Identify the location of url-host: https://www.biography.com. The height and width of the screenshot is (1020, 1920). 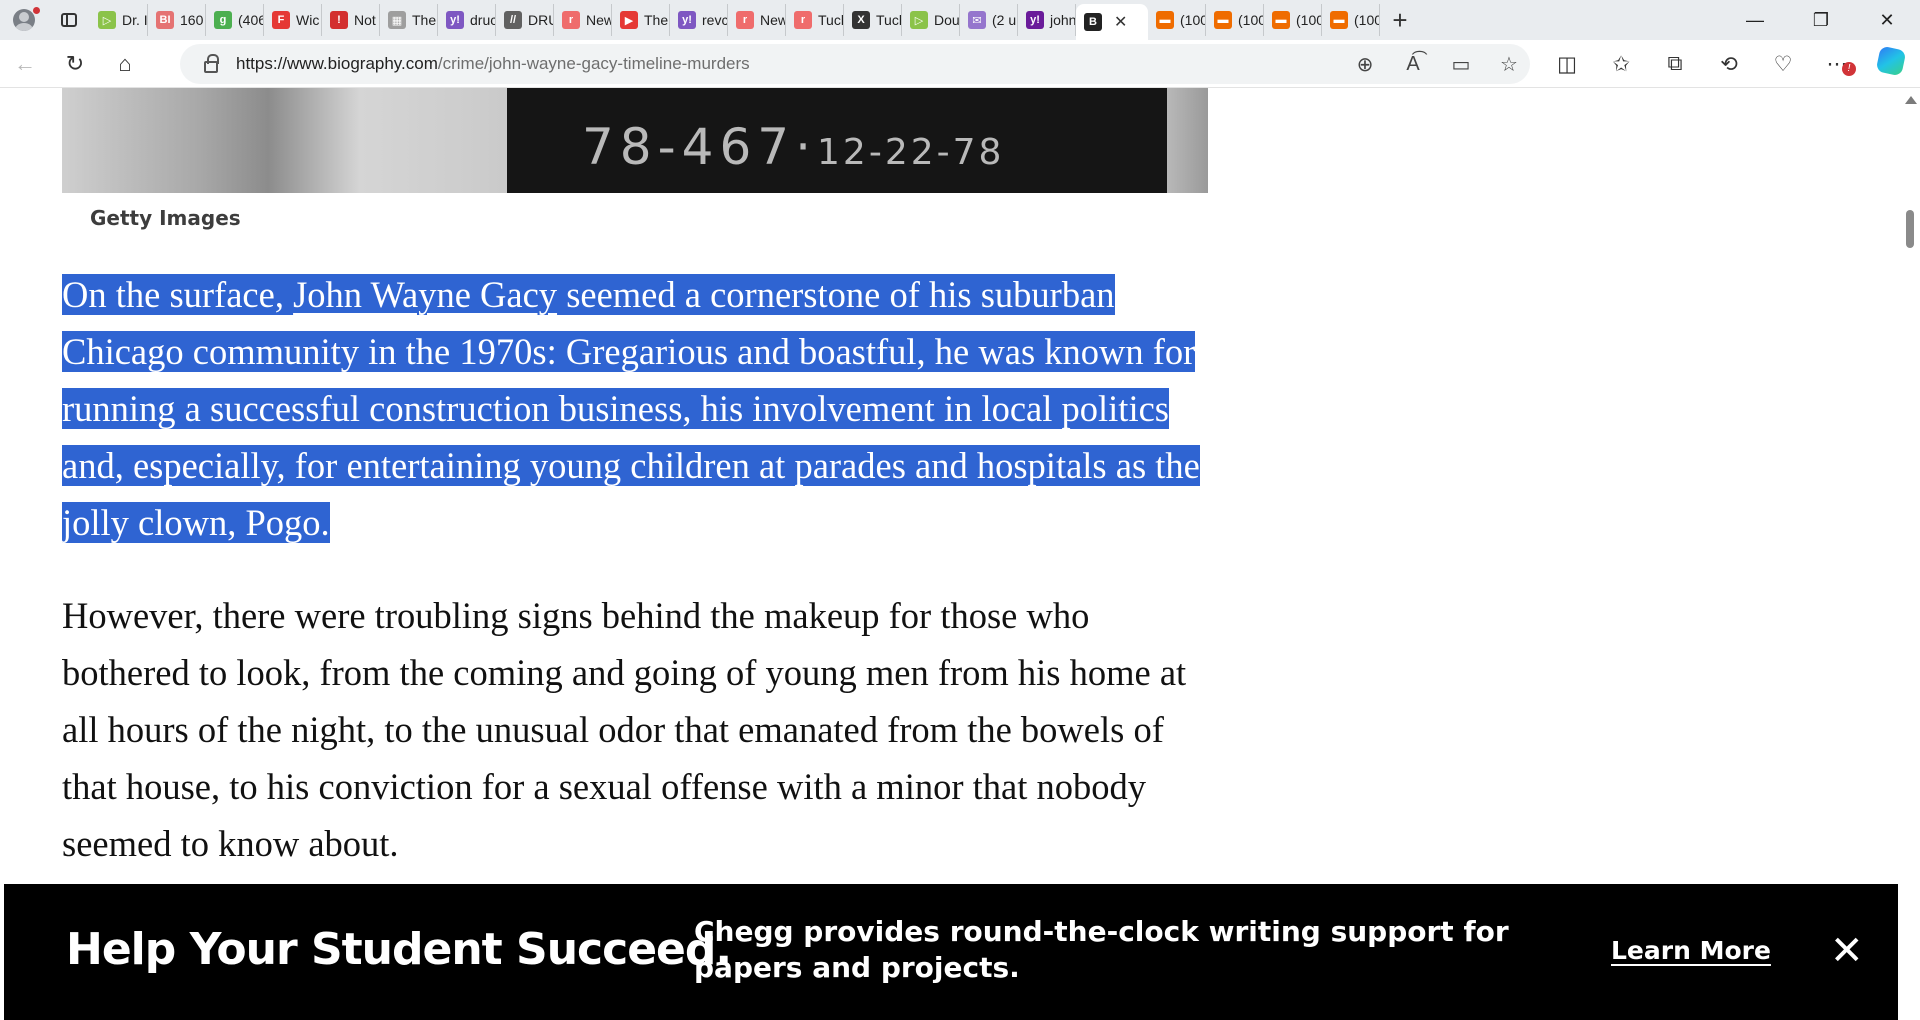
(337, 63).